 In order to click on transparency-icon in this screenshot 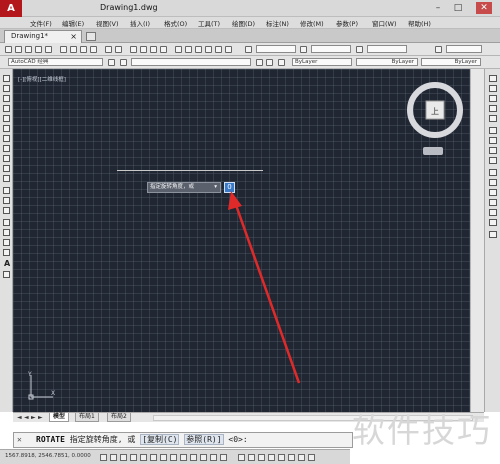, I will do `click(203, 457)`.